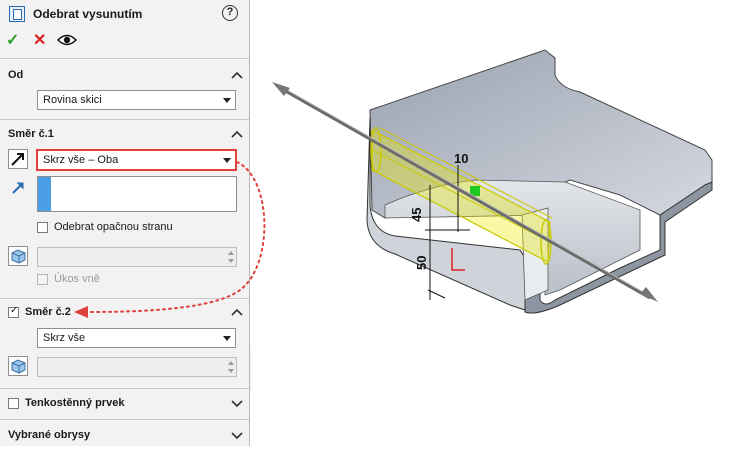  Describe the element at coordinates (170, 239) in the screenshot. I see `annotation-connector` at that location.